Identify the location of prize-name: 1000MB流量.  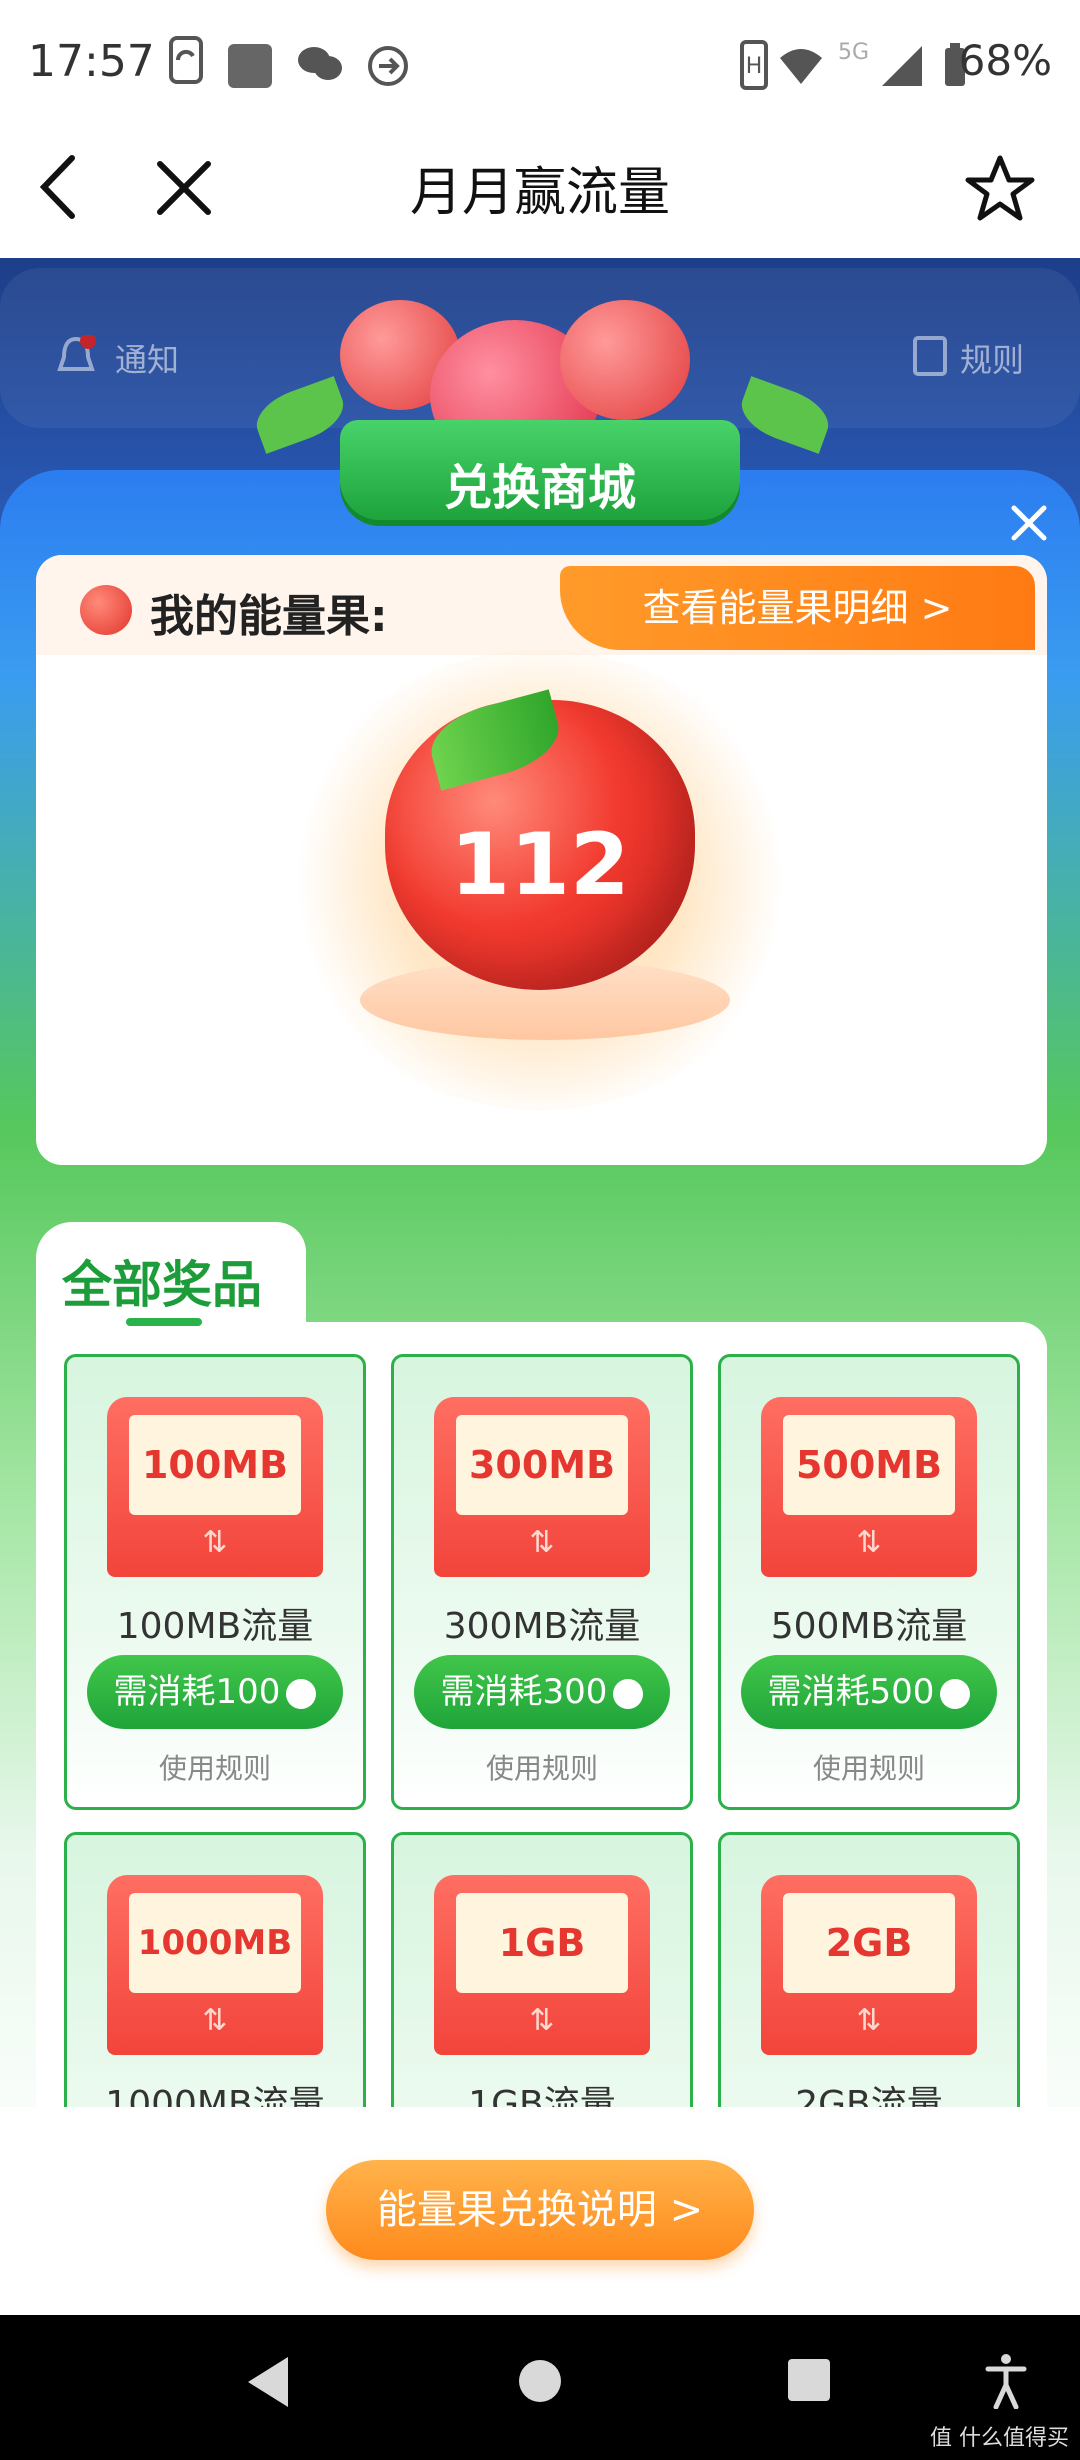
(215, 2095).